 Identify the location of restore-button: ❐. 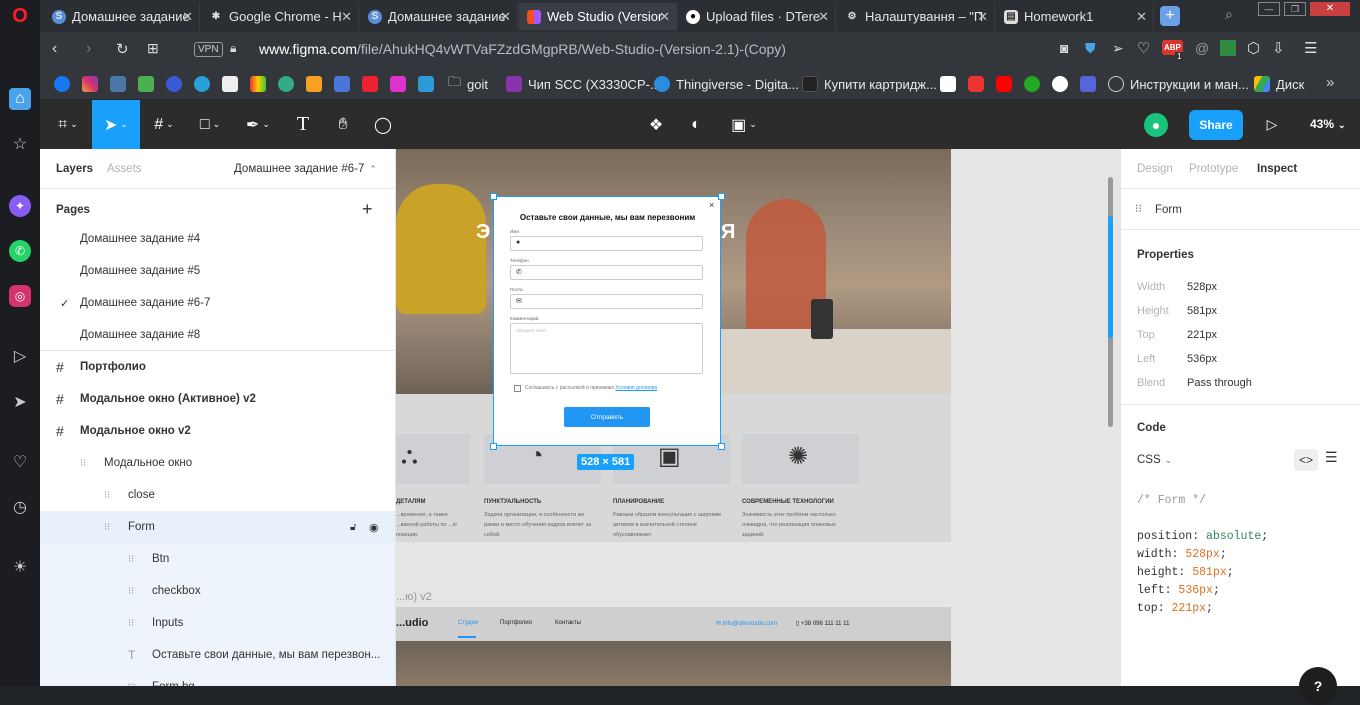
(1295, 9).